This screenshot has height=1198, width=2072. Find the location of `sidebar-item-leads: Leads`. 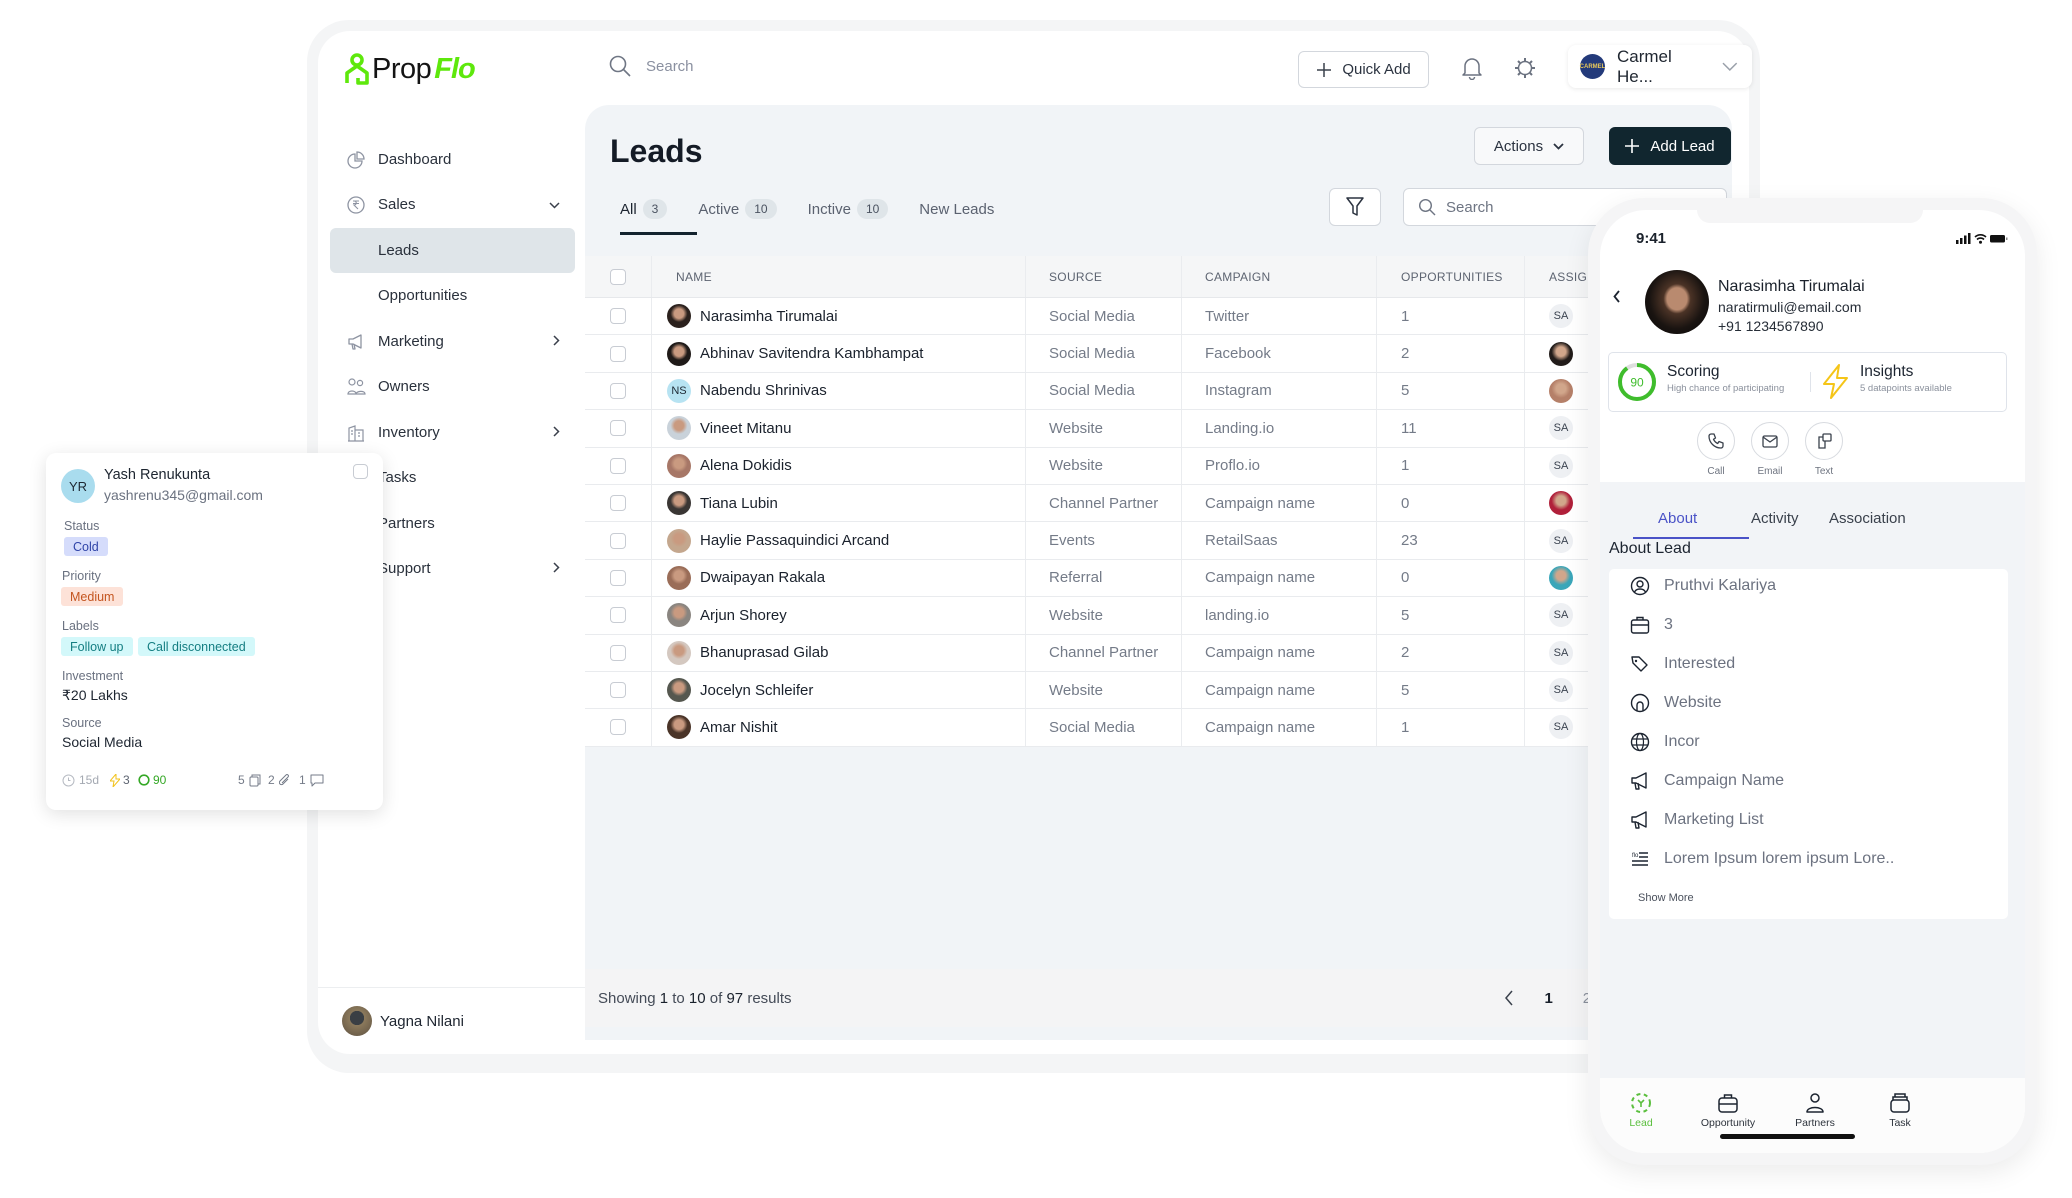

sidebar-item-leads: Leads is located at coordinates (452, 250).